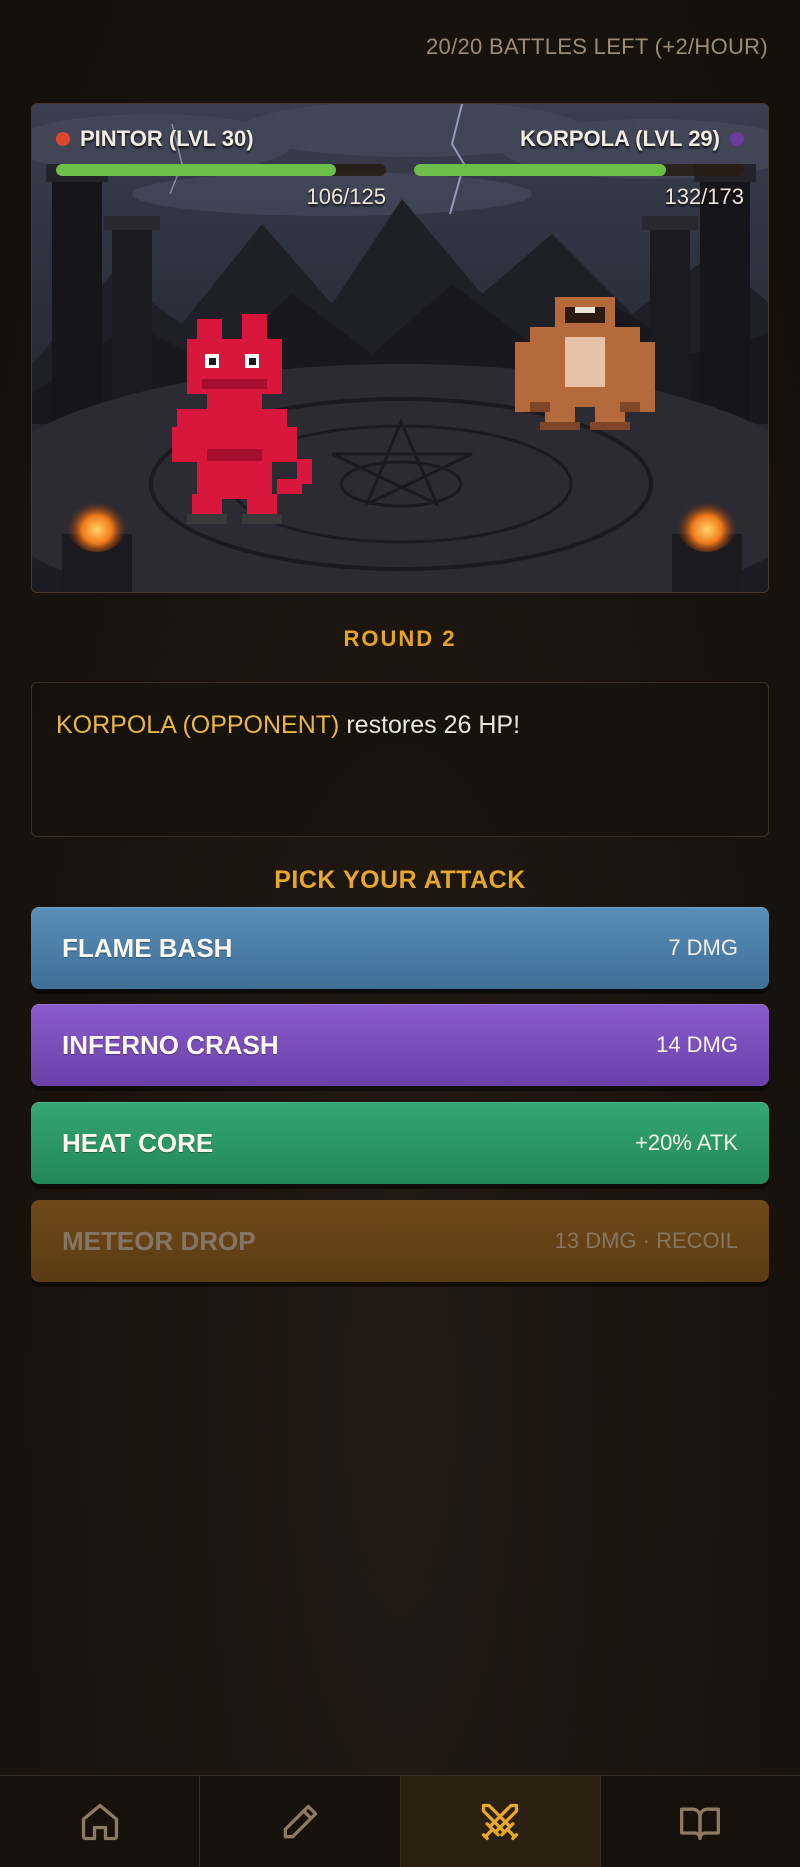 This screenshot has height=1867, width=800. I want to click on book-icon, so click(700, 1823).